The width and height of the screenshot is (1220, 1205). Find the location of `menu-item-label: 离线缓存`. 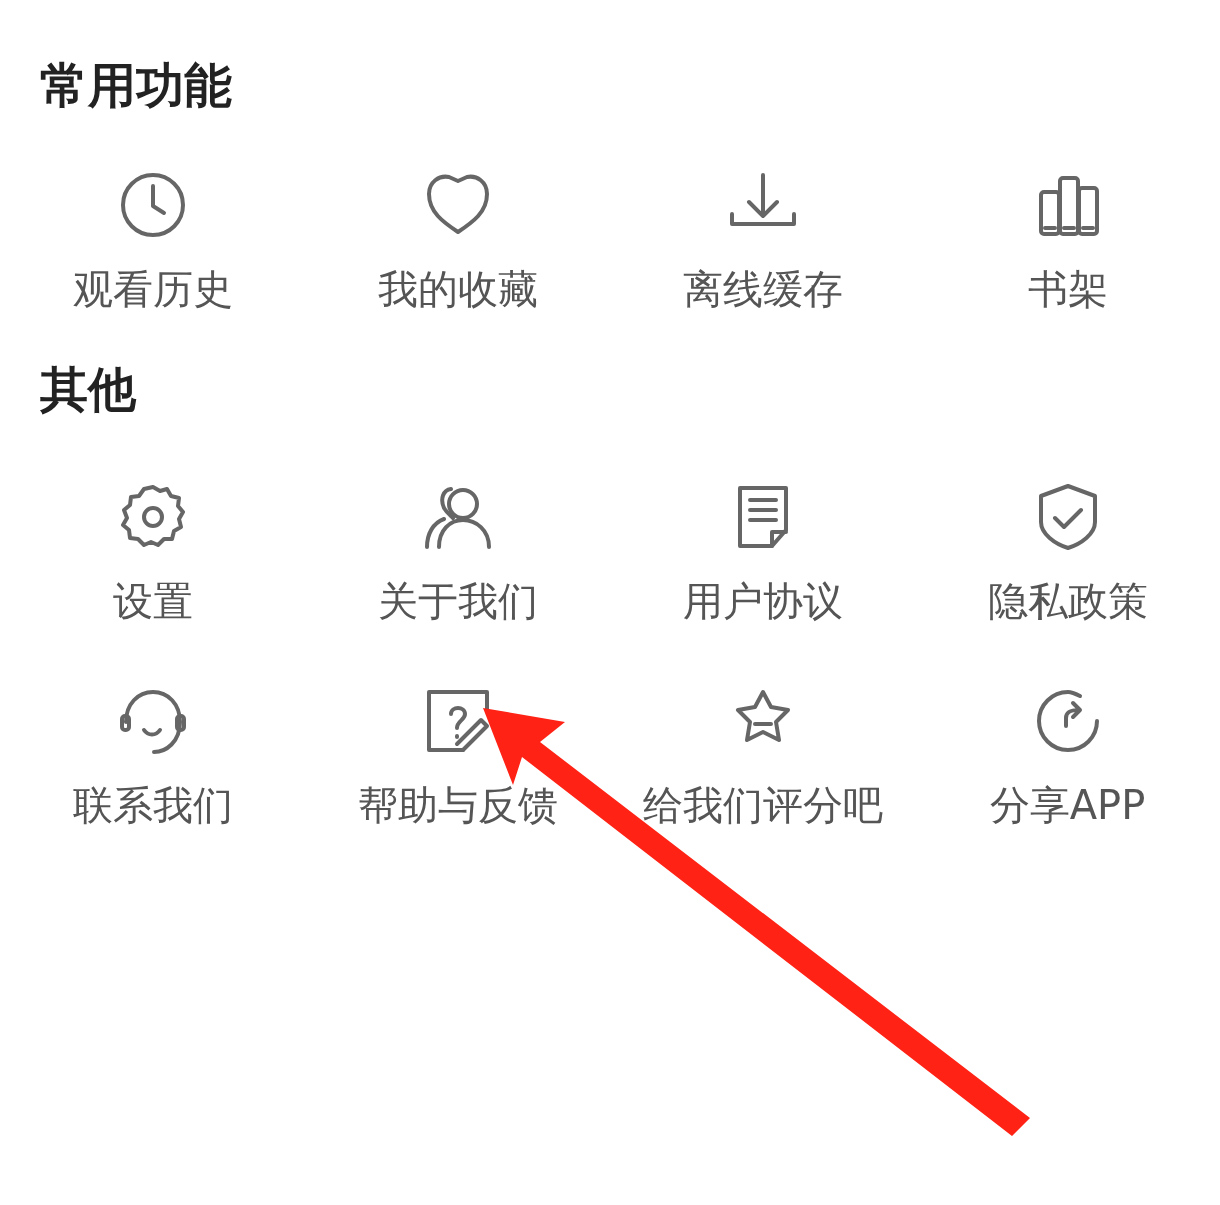

menu-item-label: 离线缓存 is located at coordinates (762, 289).